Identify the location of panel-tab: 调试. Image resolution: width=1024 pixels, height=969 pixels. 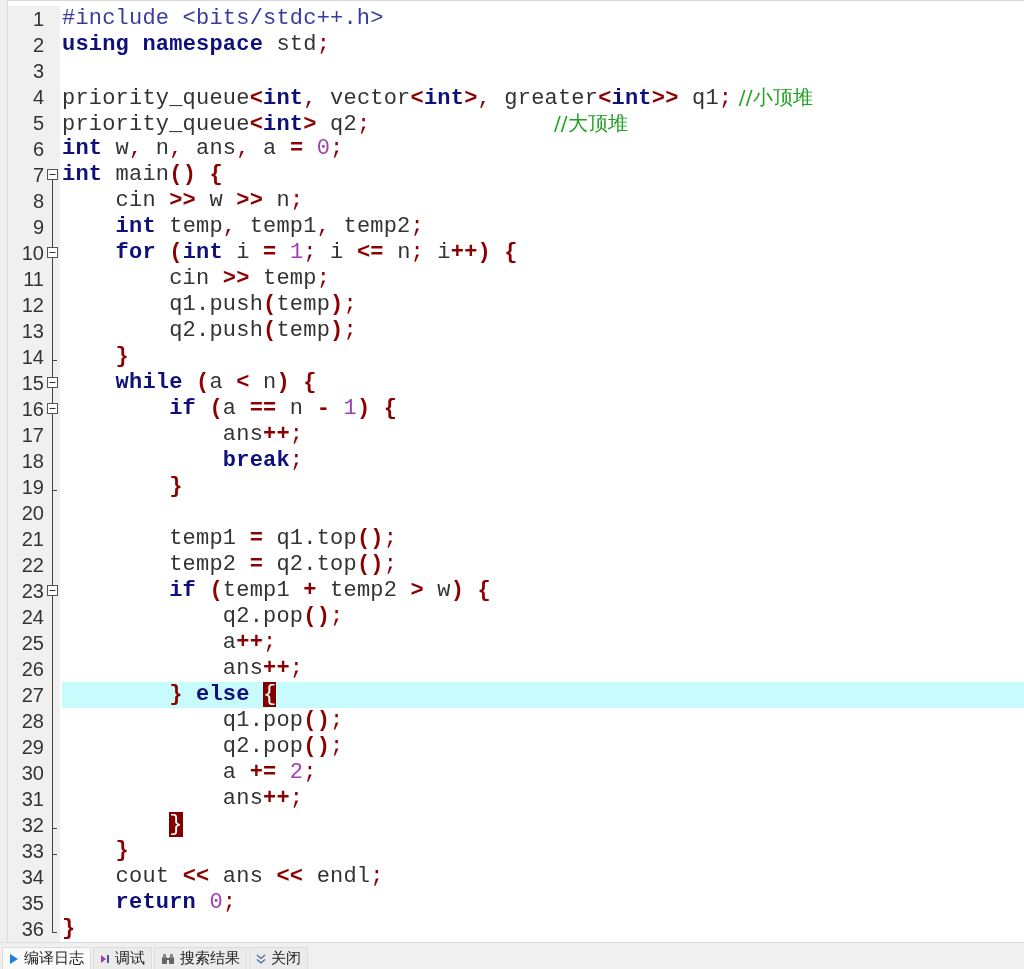
(122, 958).